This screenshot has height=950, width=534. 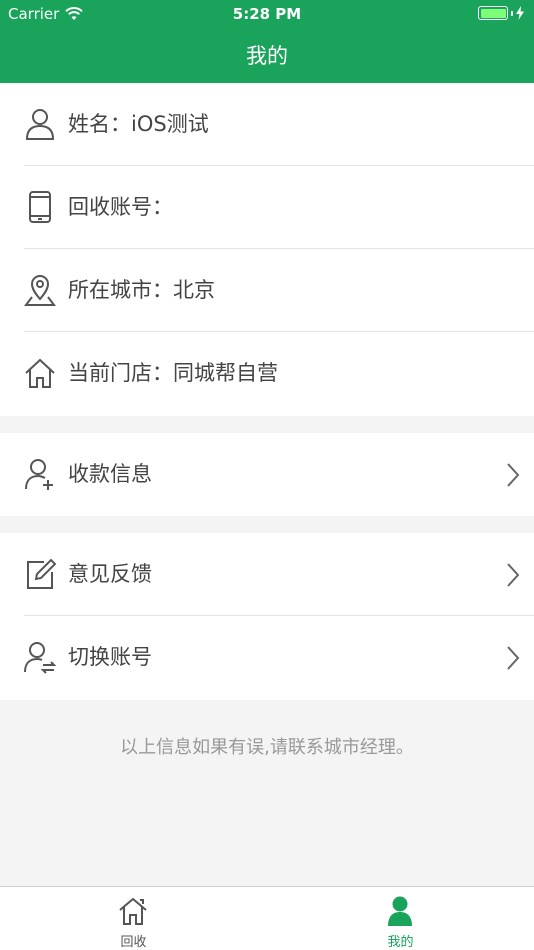 What do you see at coordinates (267, 574) in the screenshot?
I see `feedback-row: 意见反馈` at bounding box center [267, 574].